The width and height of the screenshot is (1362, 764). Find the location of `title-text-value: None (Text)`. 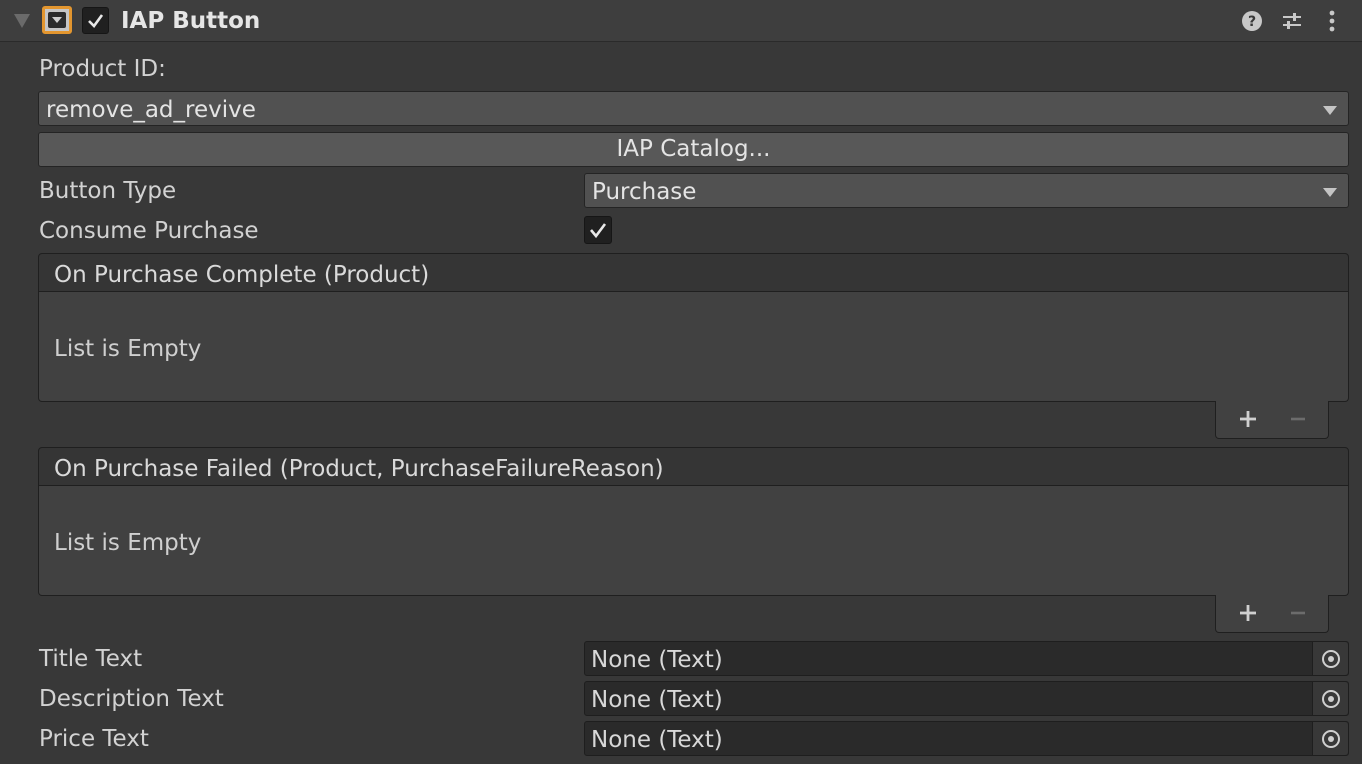

title-text-value: None (Text) is located at coordinates (657, 660).